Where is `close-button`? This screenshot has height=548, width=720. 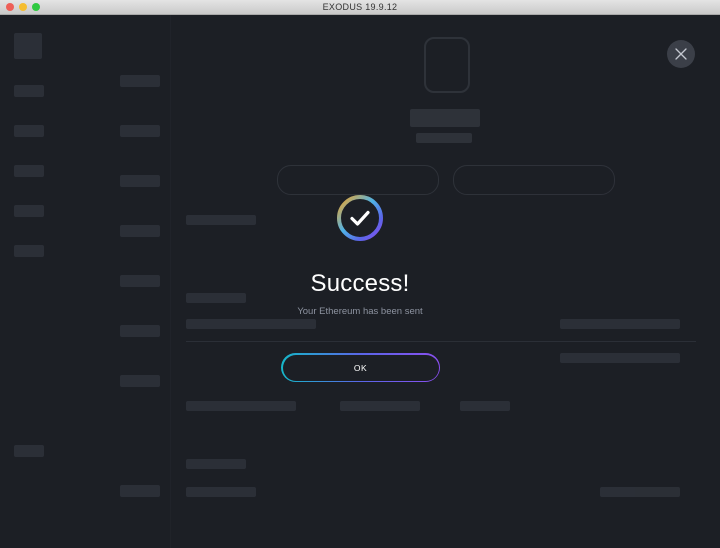 close-button is located at coordinates (681, 54).